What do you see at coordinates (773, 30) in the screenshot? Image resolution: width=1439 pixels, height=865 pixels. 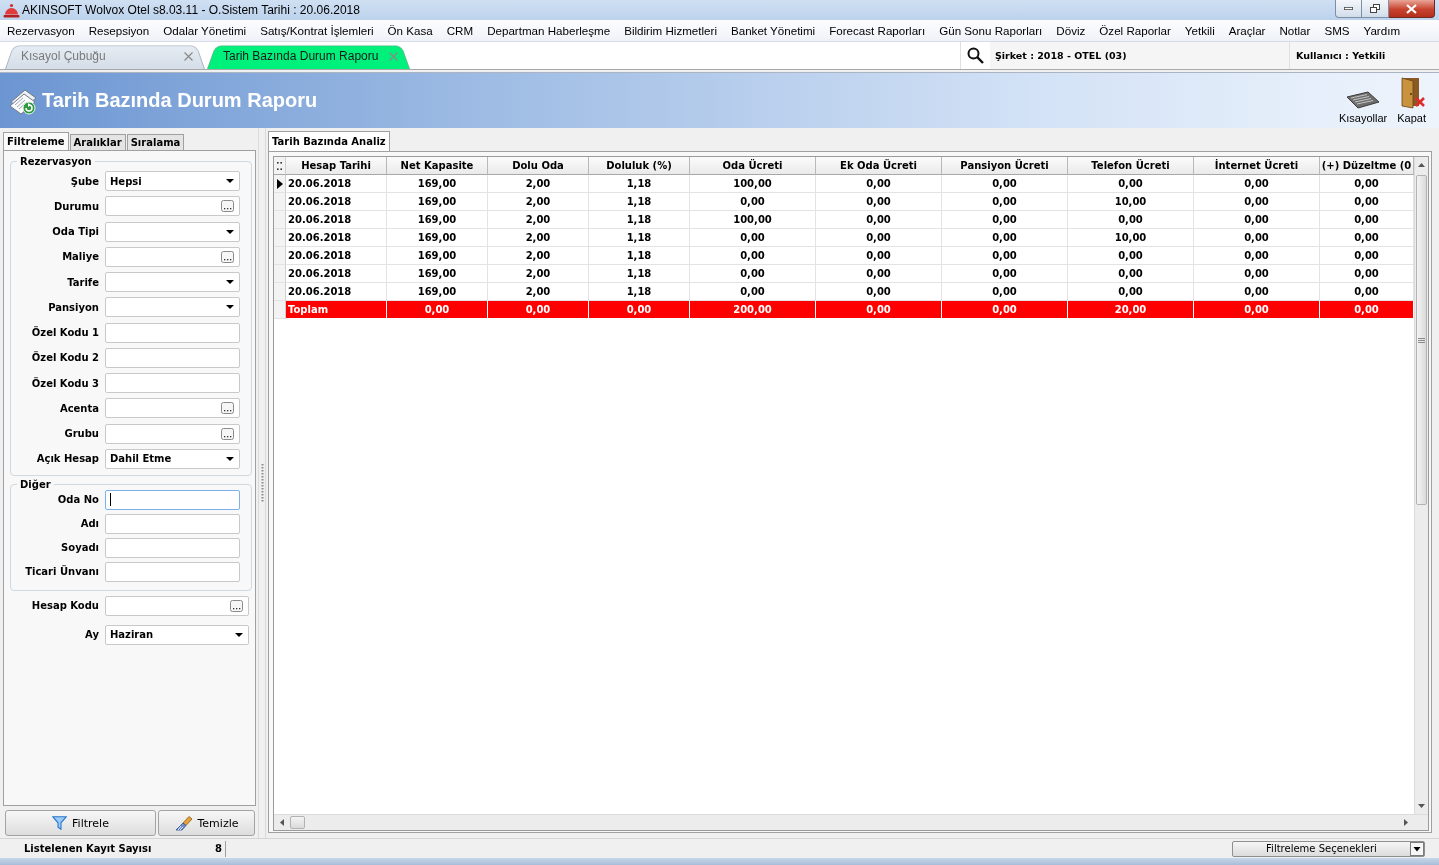 I see `menu-item: Banket Yönetimi` at bounding box center [773, 30].